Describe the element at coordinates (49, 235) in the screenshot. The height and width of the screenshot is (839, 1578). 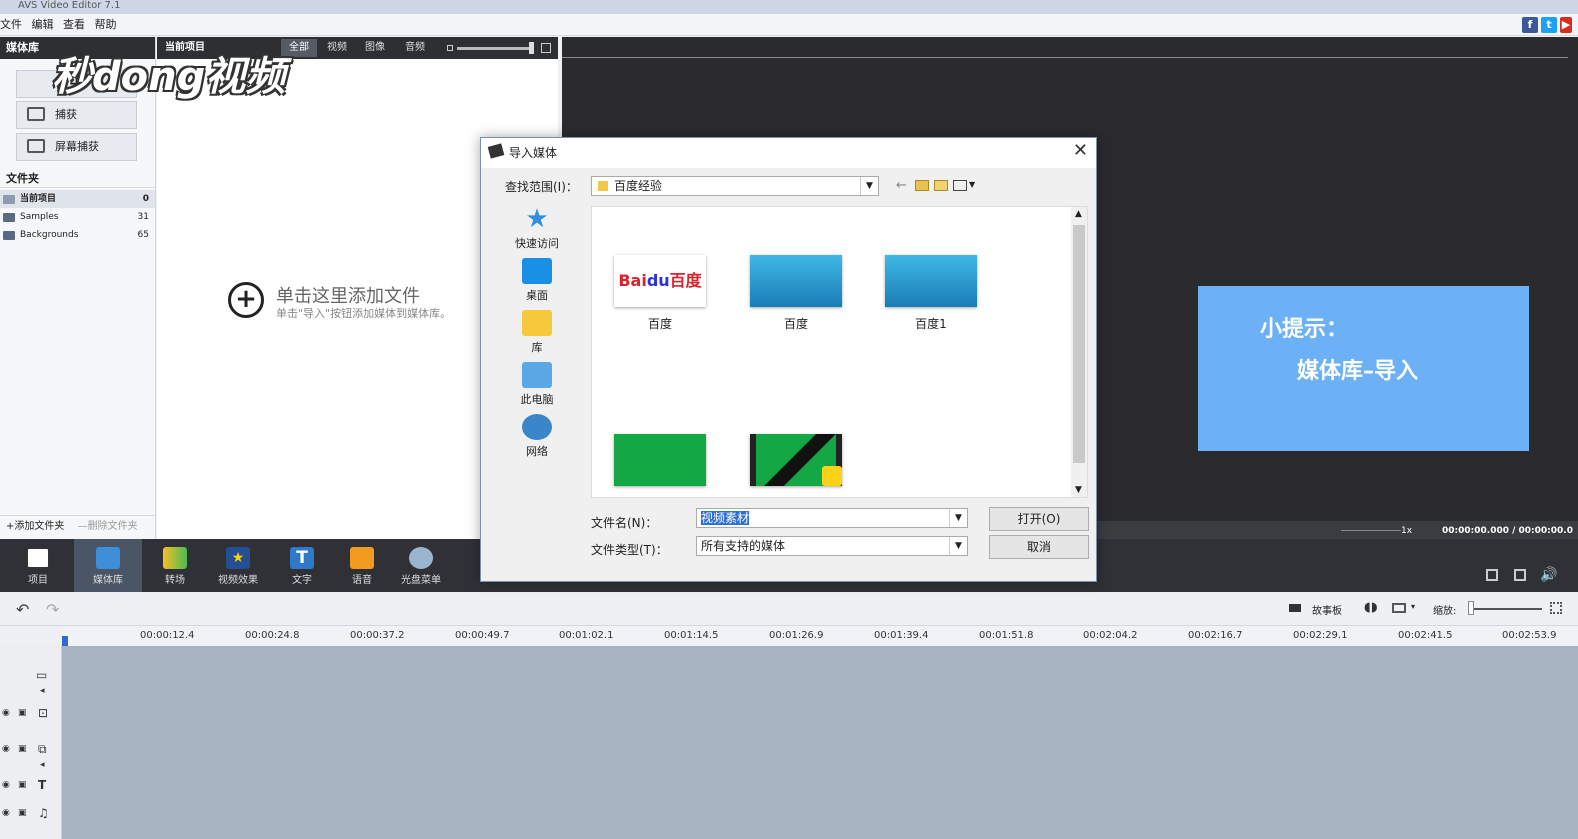
I see `folder-name: Backgrounds` at that location.